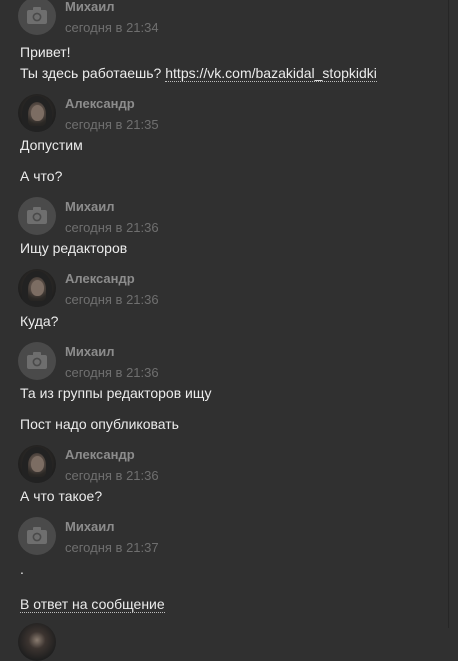 This screenshot has width=458, height=661. I want to click on reply-reference: В ответ на сообщение, so click(92, 604).